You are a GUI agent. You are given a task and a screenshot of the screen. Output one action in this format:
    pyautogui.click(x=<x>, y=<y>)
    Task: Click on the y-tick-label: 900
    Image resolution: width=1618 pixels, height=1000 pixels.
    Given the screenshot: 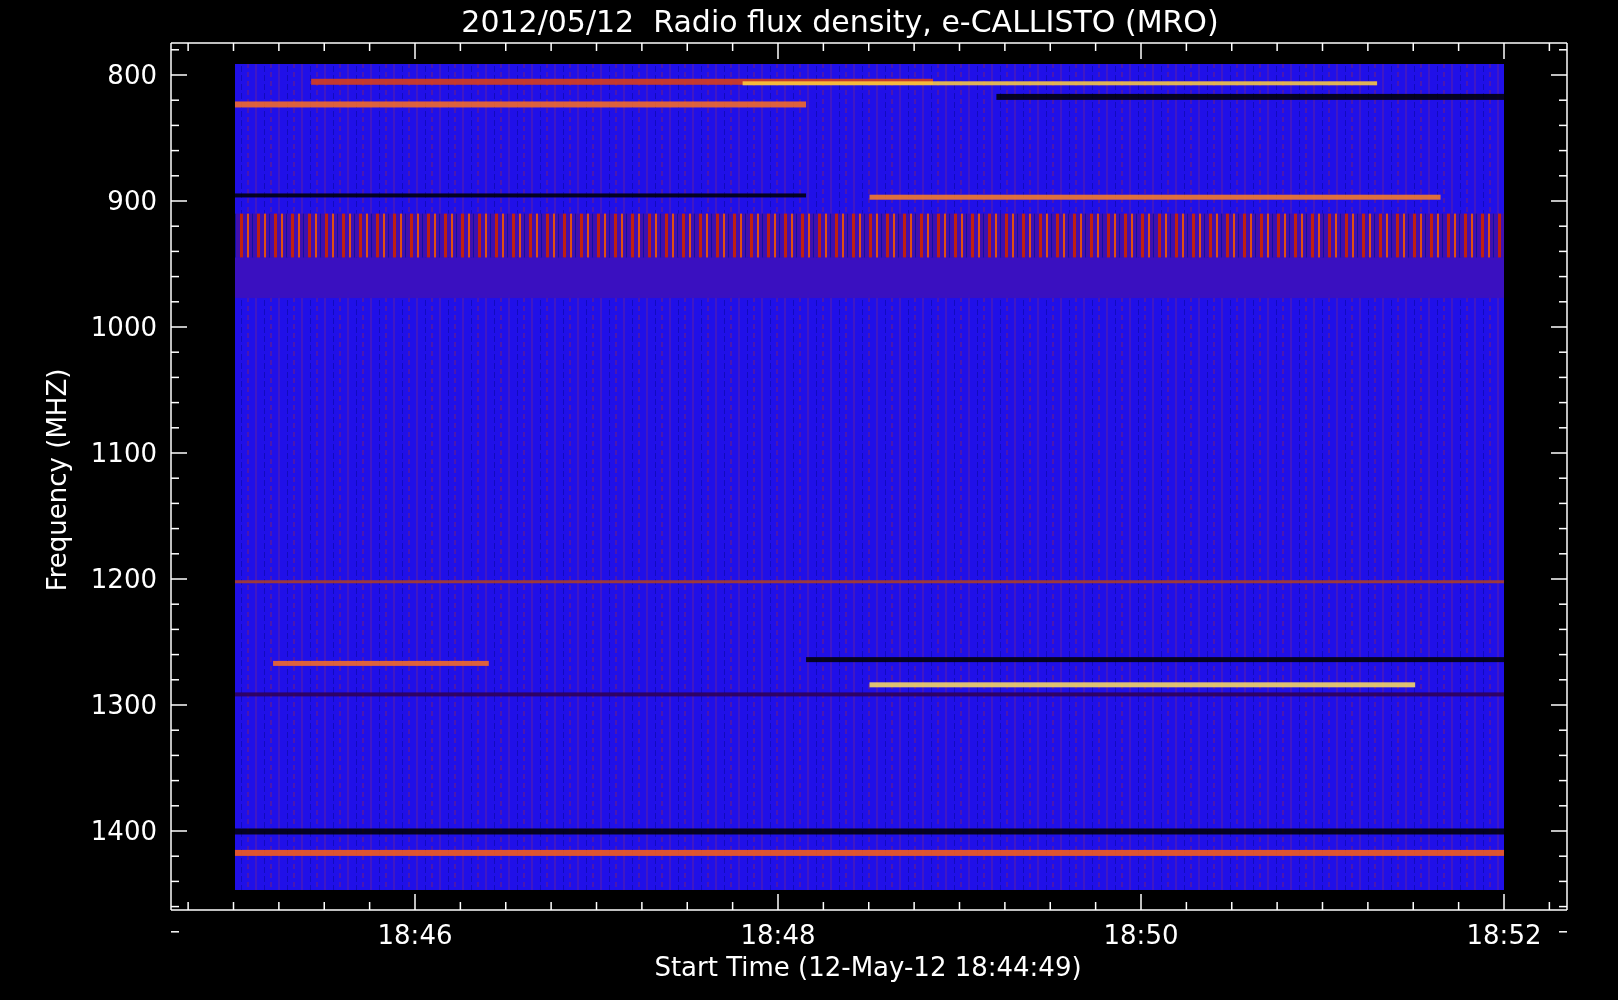 What is the action you would take?
    pyautogui.click(x=132, y=201)
    